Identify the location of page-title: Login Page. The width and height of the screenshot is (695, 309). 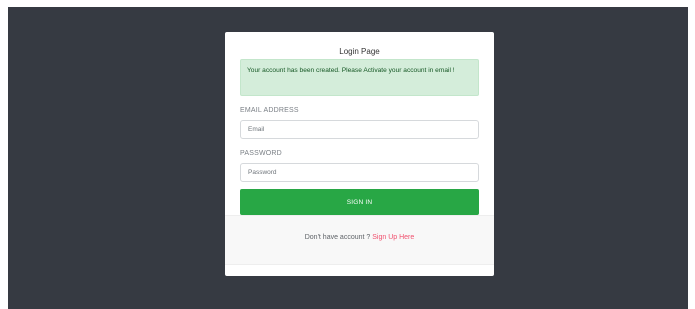
(359, 51).